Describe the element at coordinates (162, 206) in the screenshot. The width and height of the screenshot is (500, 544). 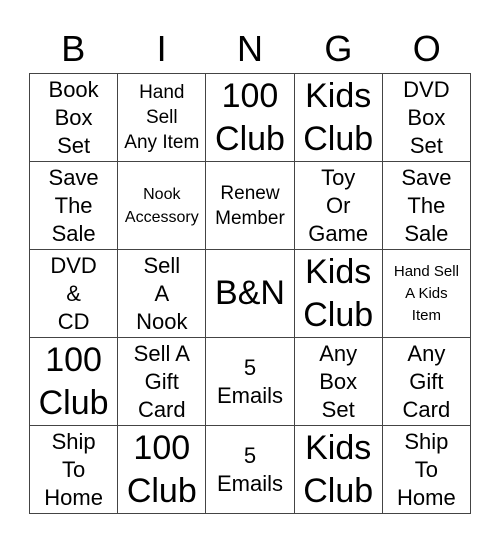
I see `bingo-cell-i2: Nook Accessory` at that location.